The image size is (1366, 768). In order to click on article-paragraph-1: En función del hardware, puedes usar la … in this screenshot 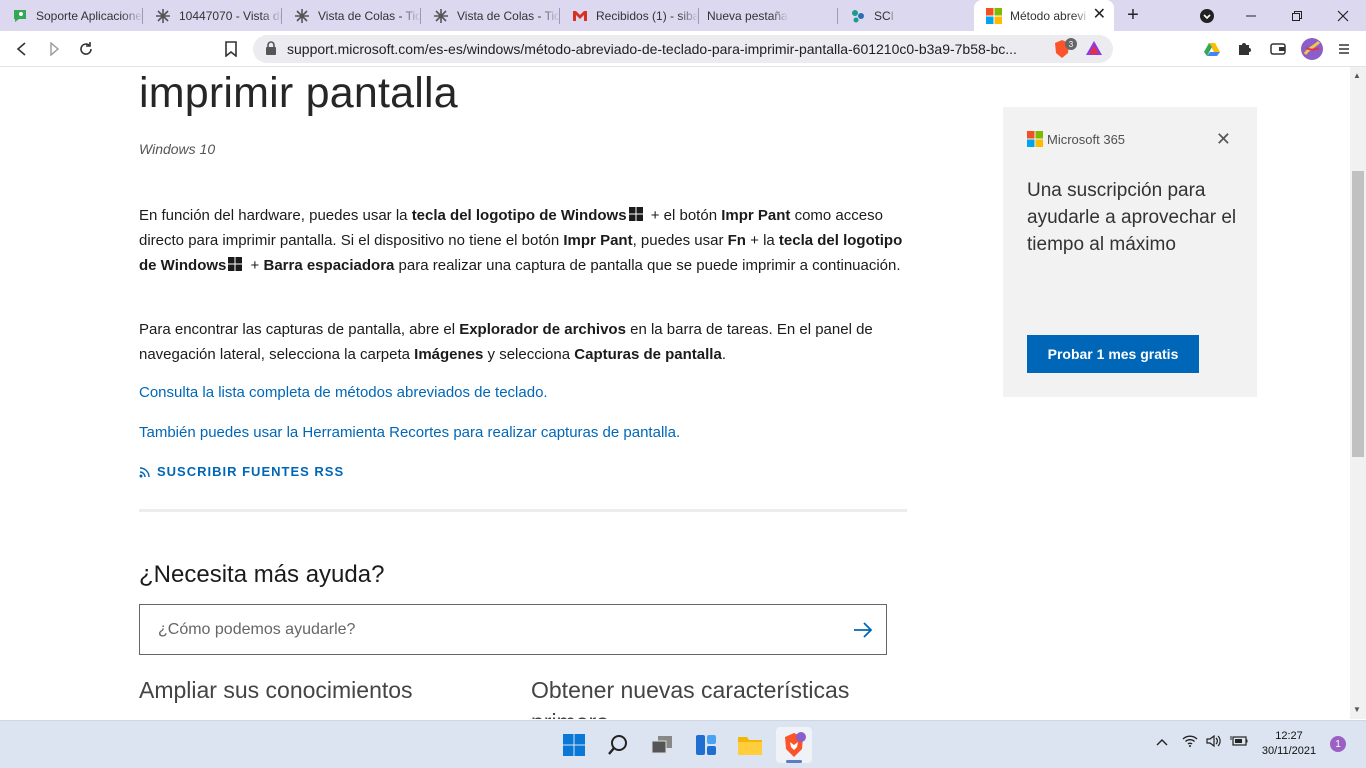, I will do `click(521, 240)`.